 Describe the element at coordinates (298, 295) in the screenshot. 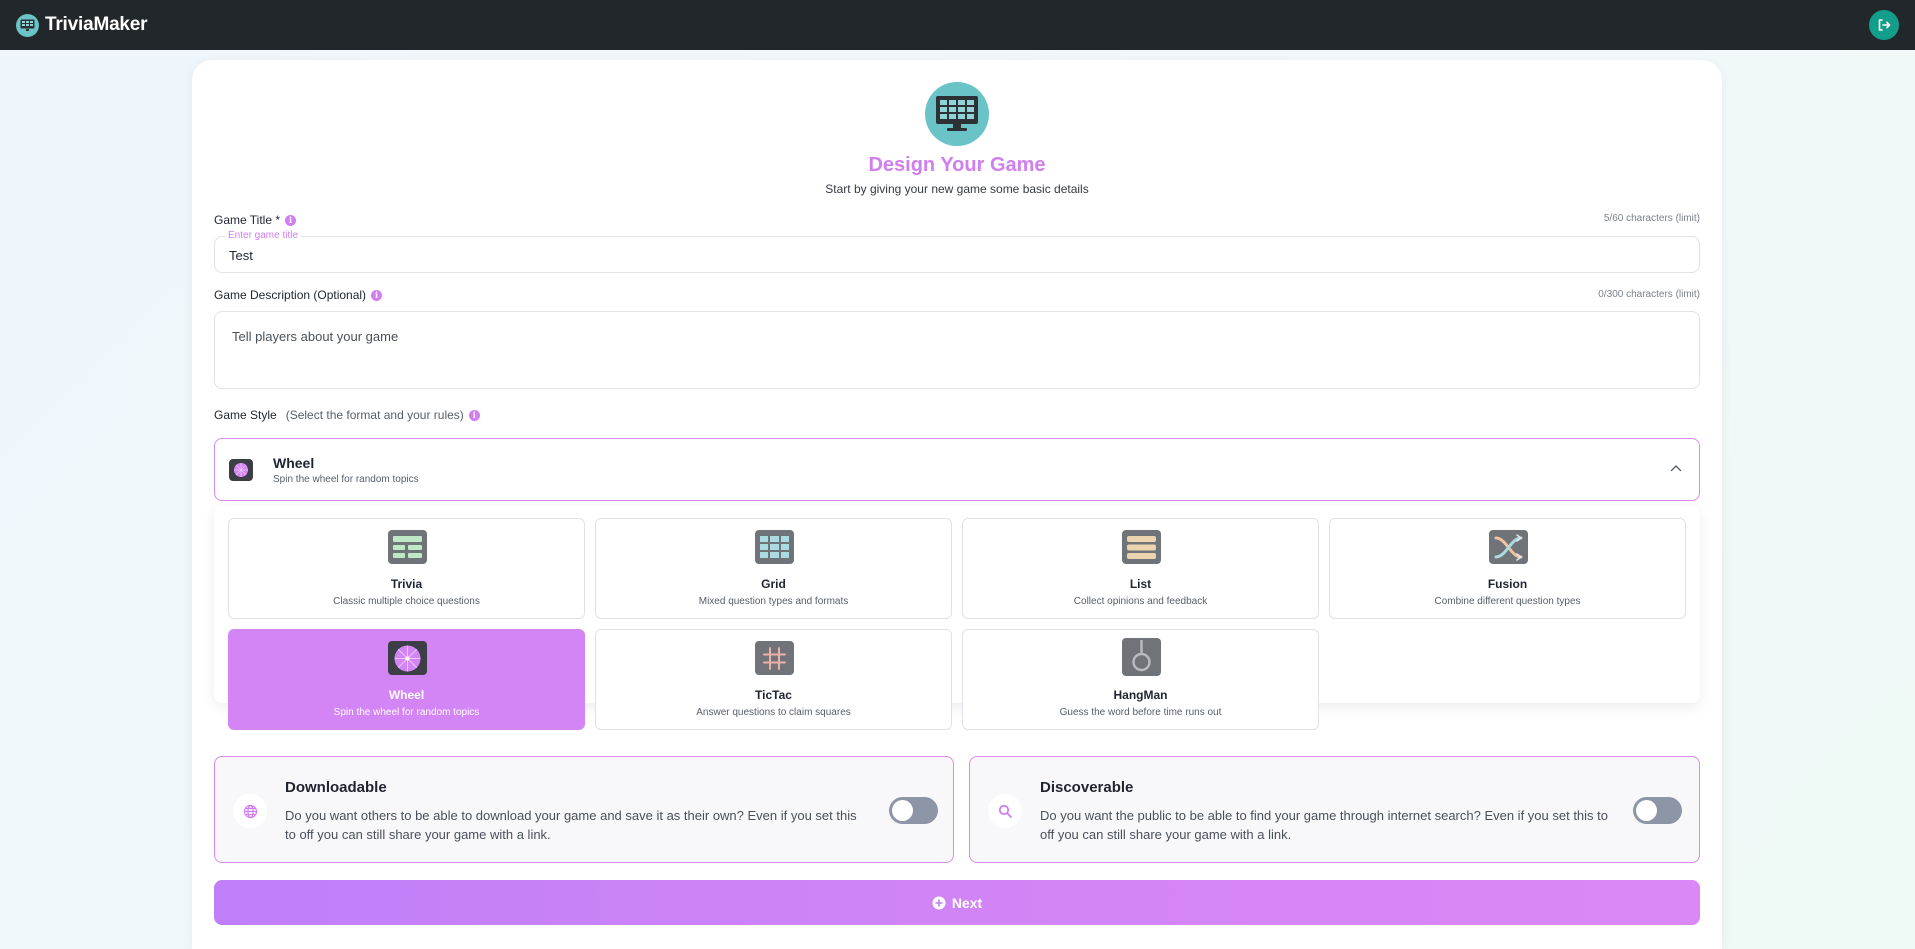

I see `game-description-label: Game Description (Optional) i` at that location.